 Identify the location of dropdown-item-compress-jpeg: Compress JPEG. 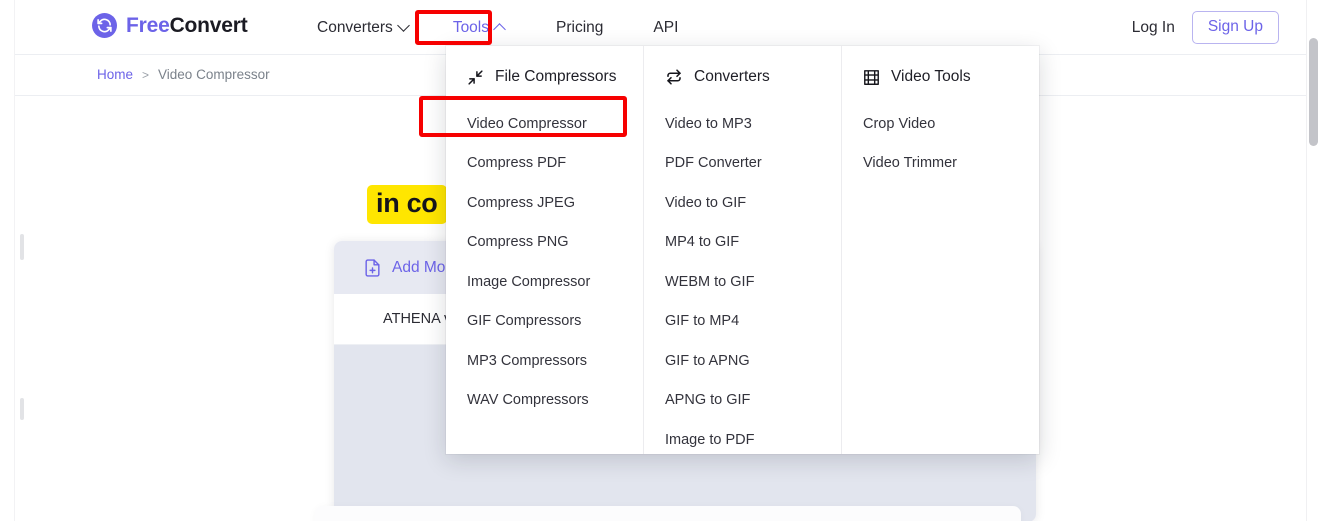
(544, 203).